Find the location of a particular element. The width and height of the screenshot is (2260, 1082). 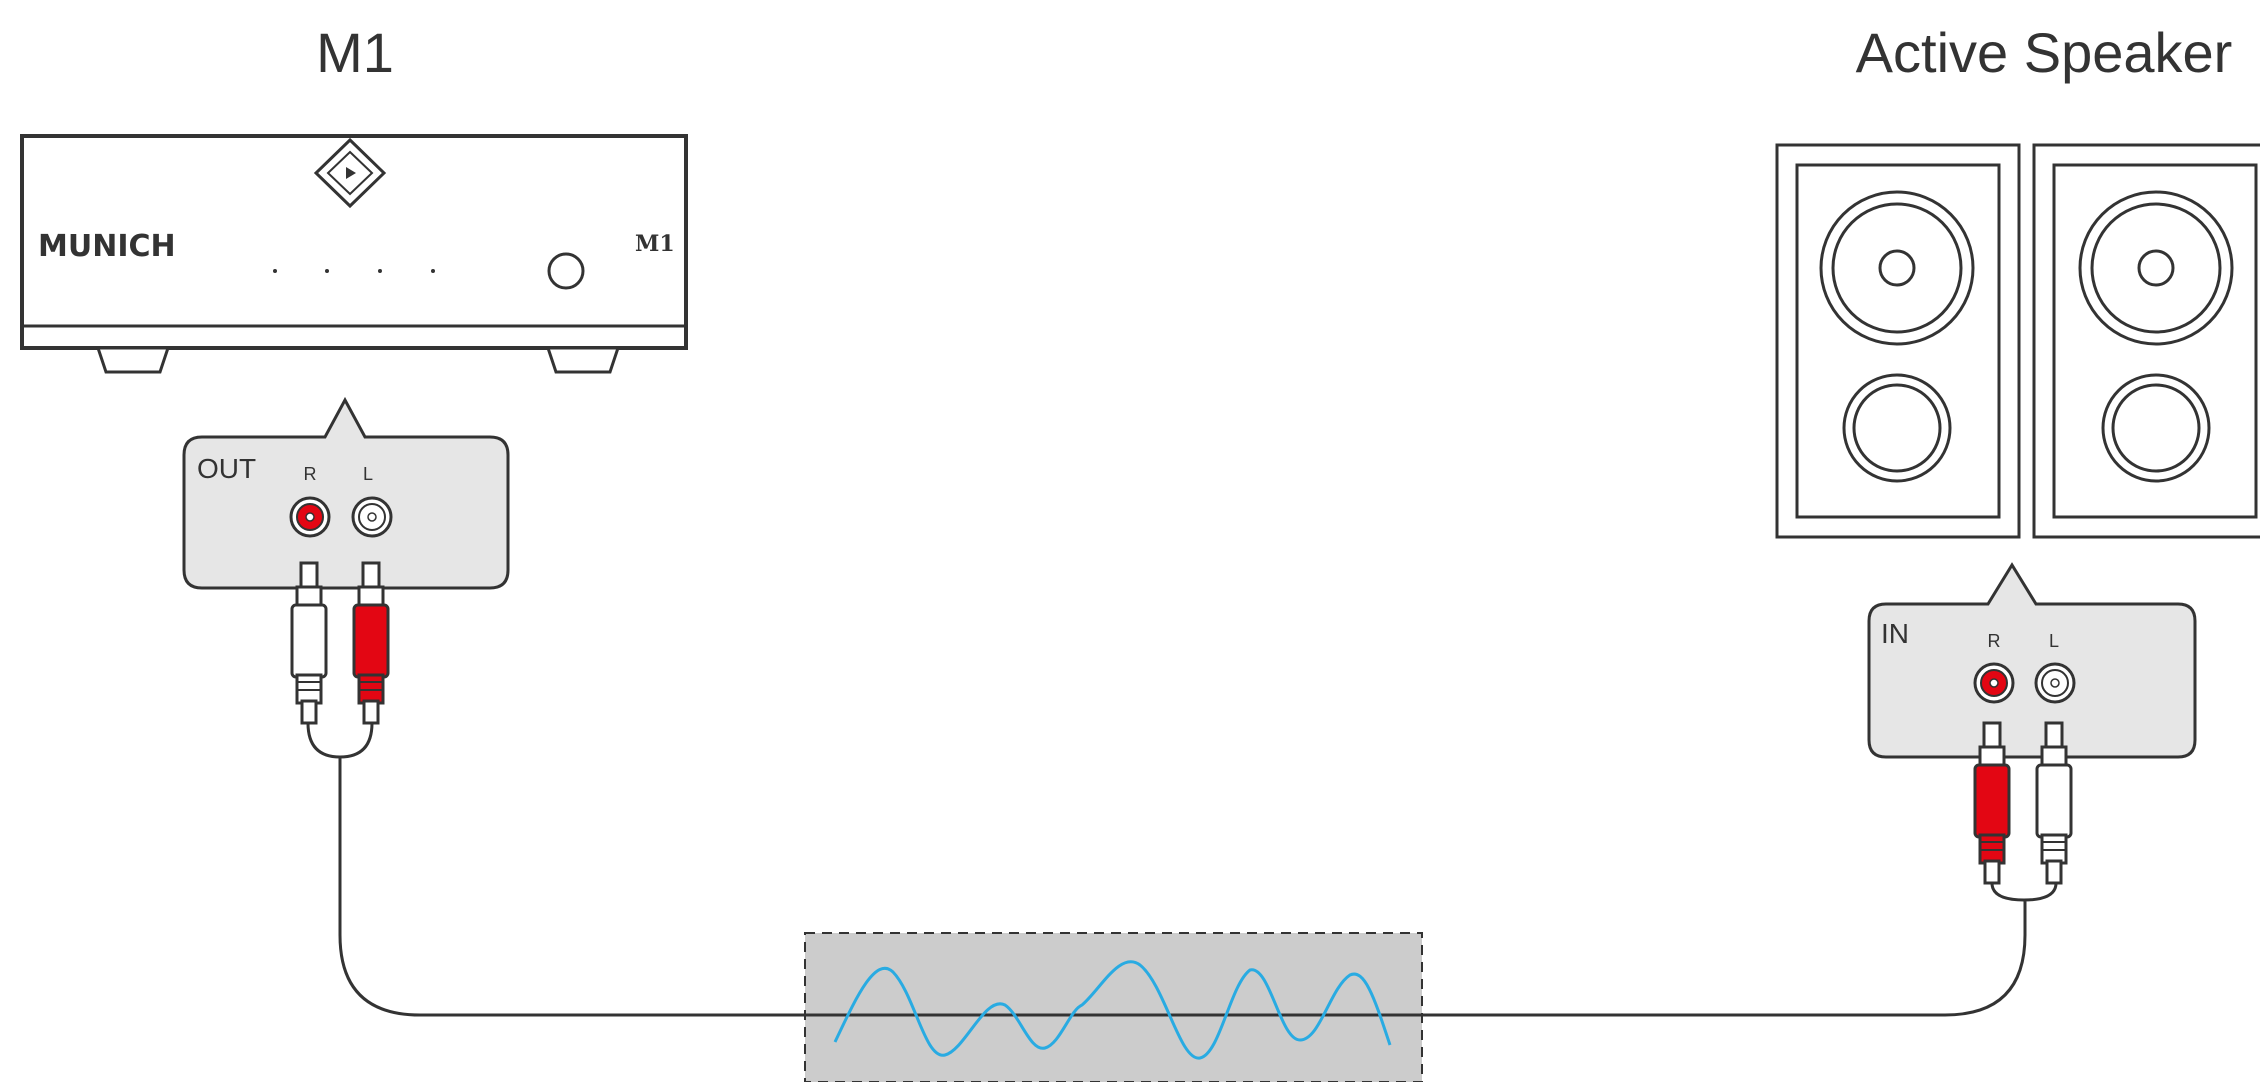

volume-knob is located at coordinates (566, 271).